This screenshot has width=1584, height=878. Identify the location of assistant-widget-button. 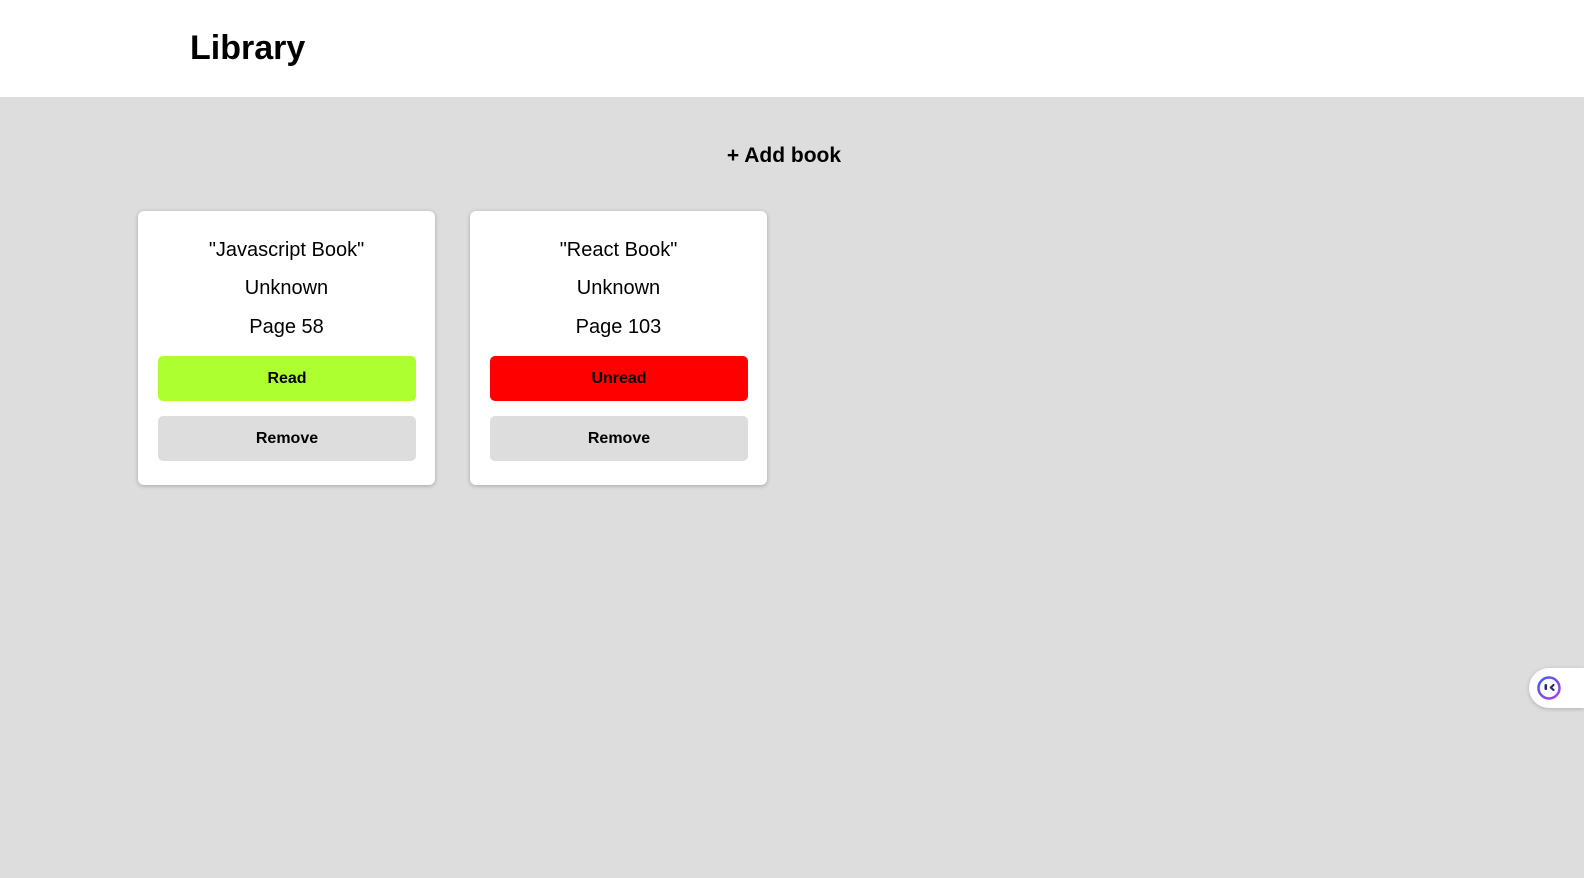
(1556, 688).